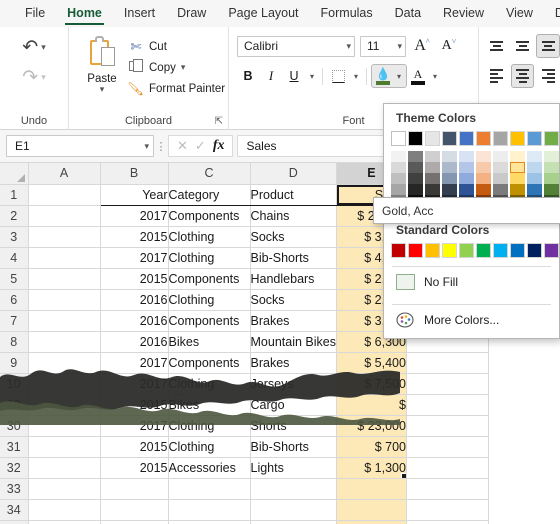  What do you see at coordinates (219, 146) in the screenshot?
I see `insert-function-button: fx` at bounding box center [219, 146].